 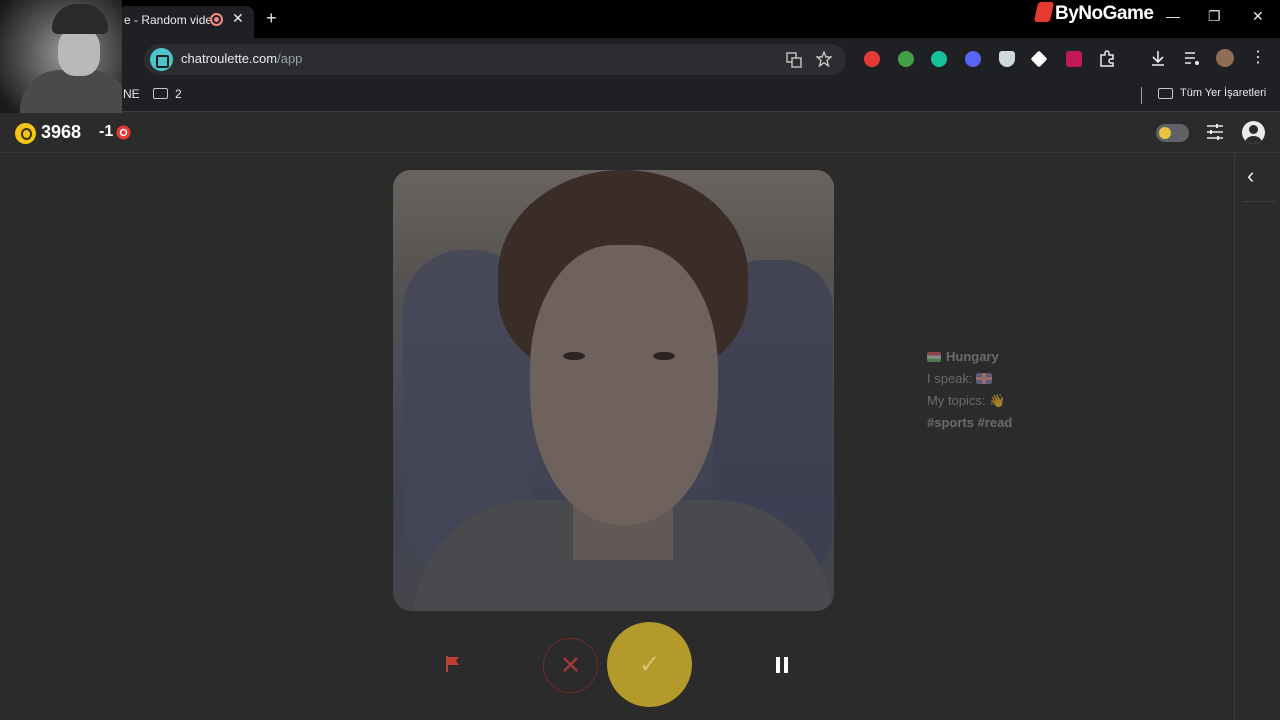 I want to click on tab-title: e - Random vide, so click(x=167, y=20).